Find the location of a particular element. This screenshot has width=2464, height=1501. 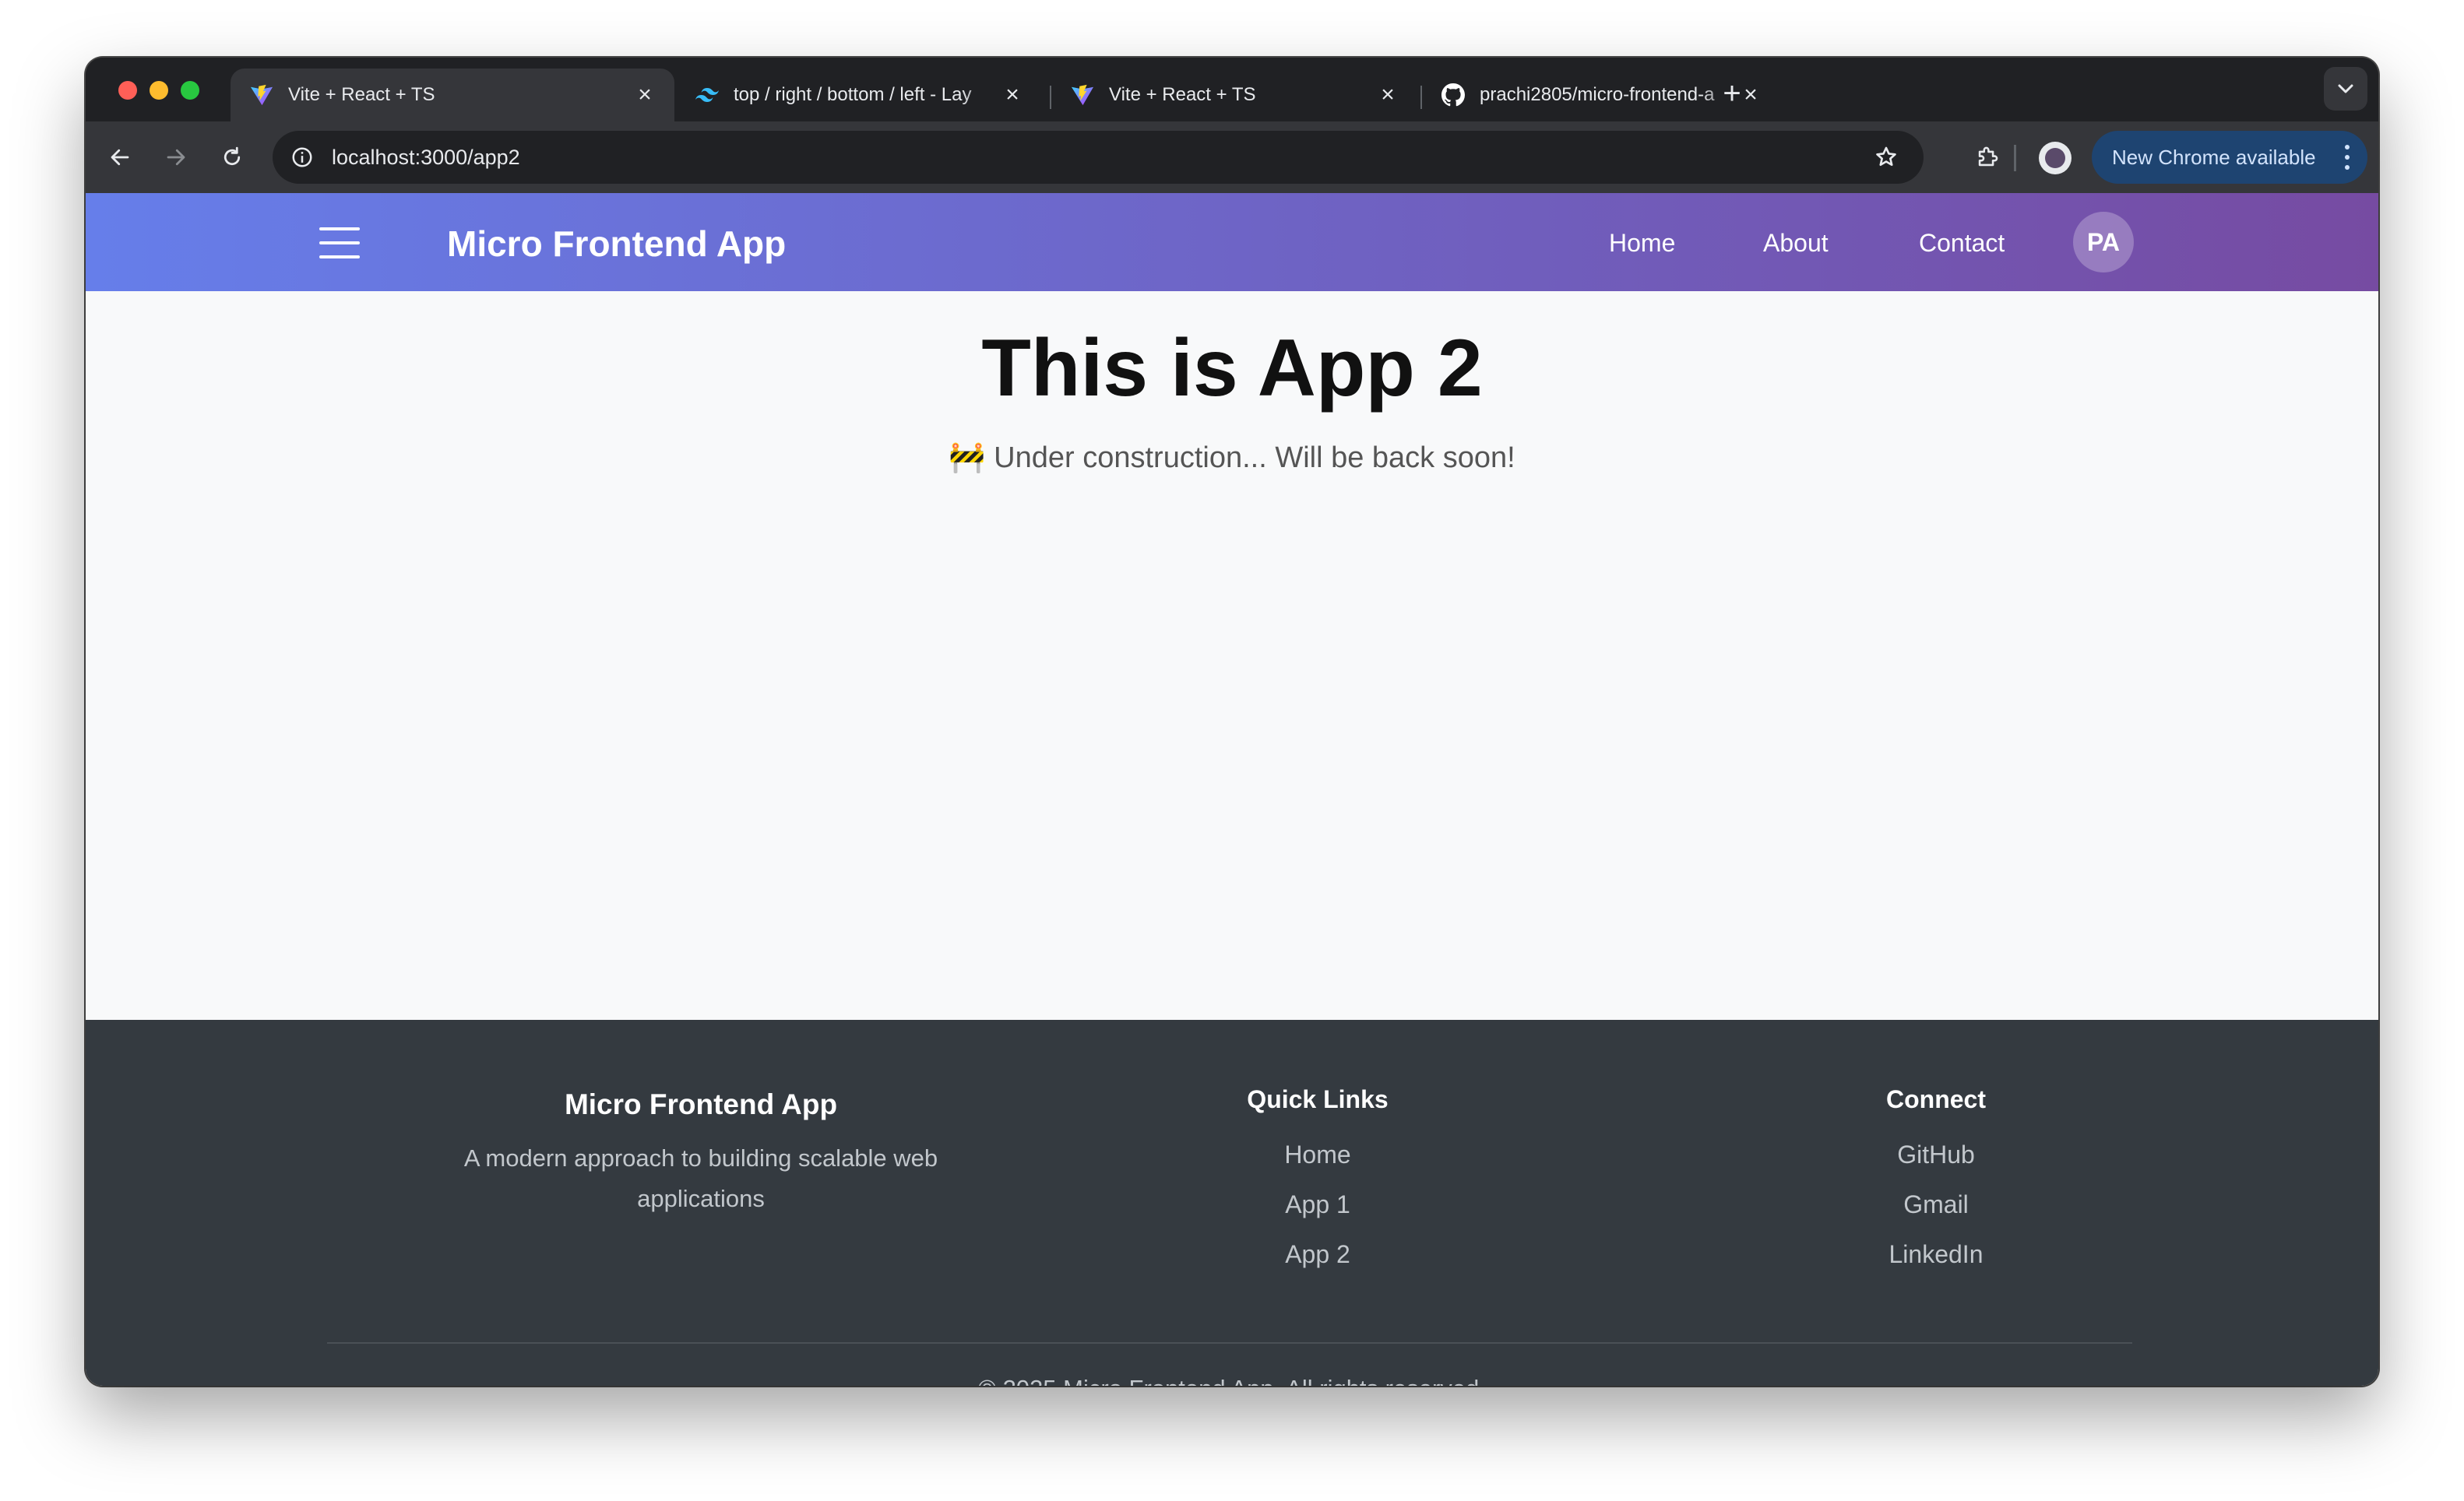

footer-link-app1: App 1 is located at coordinates (1317, 1204).